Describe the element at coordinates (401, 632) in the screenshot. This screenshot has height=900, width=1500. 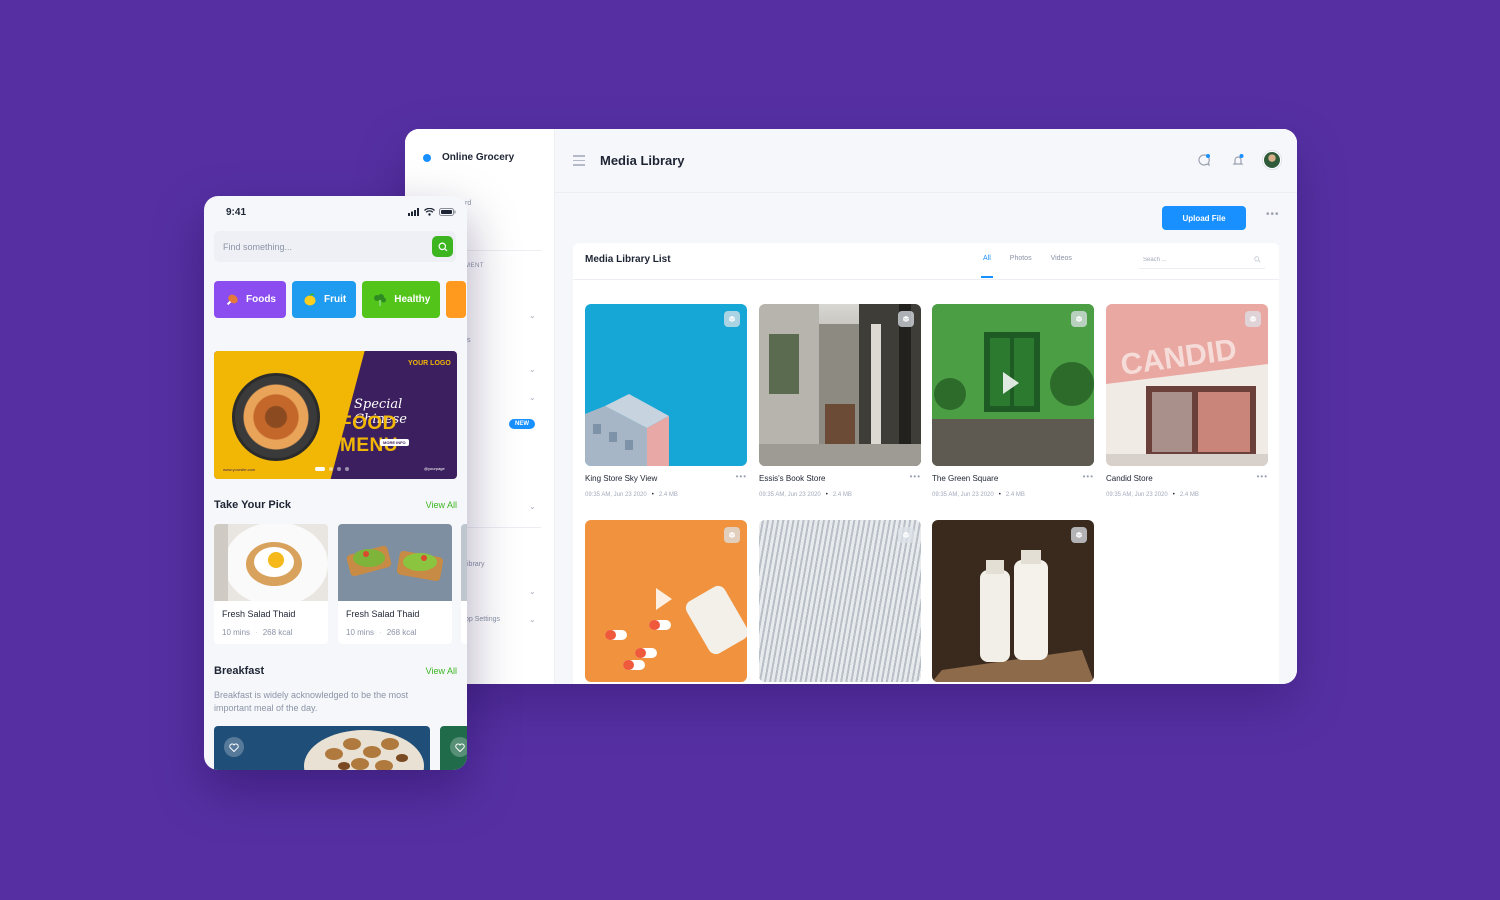
I see `food-kcal: 268 kcal` at that location.